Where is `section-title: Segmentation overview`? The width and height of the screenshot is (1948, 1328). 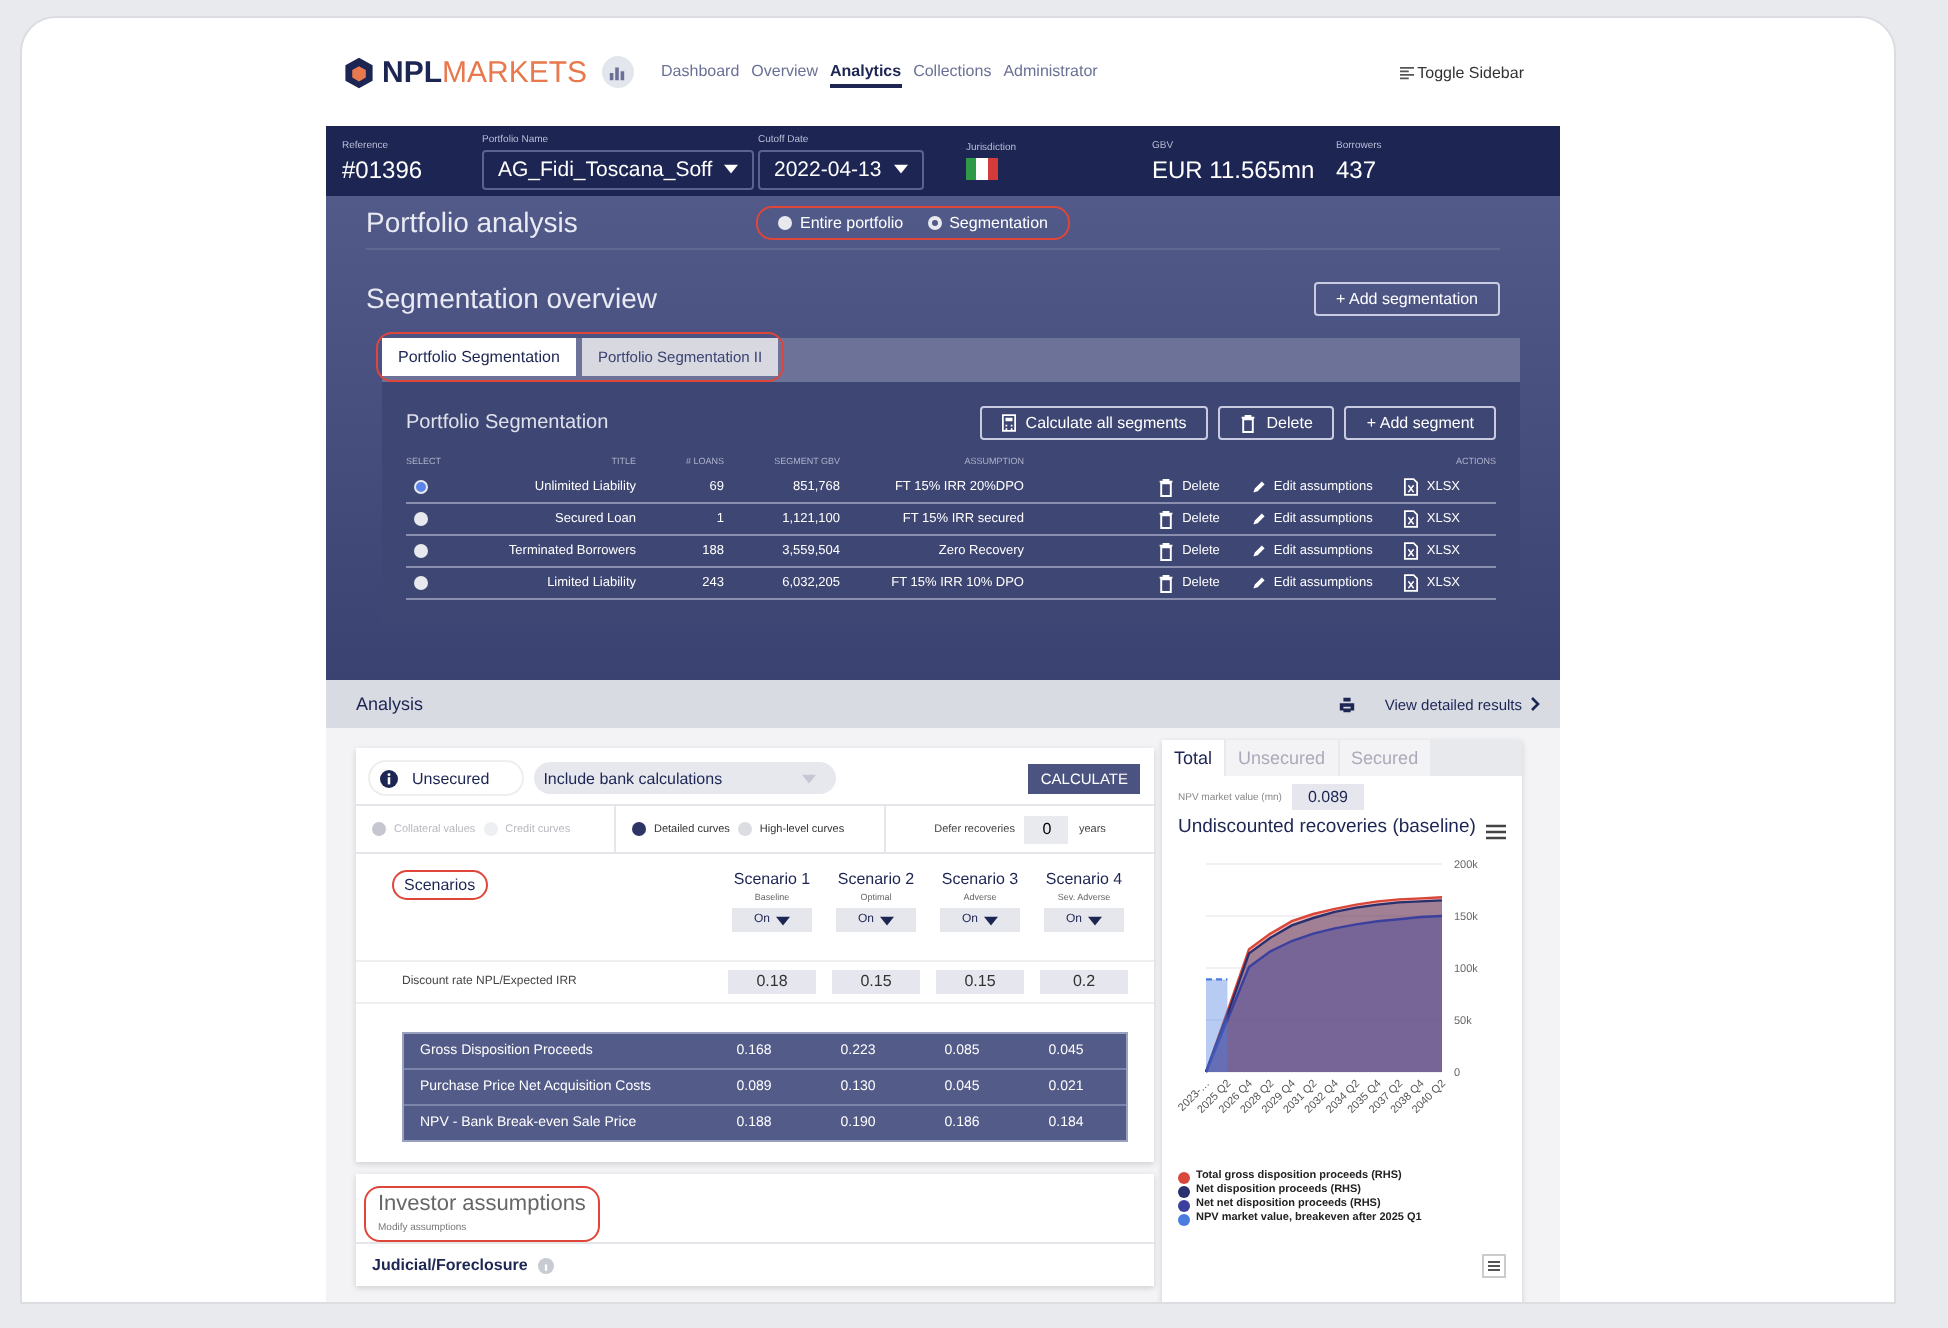
section-title: Segmentation overview is located at coordinates (513, 298).